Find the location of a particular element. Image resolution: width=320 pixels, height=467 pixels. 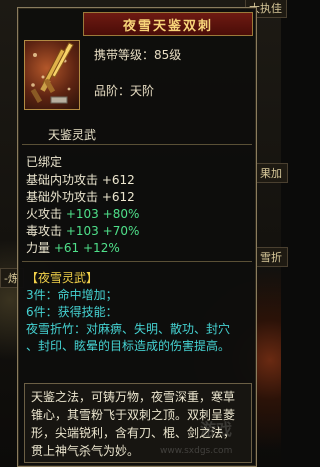

carry-level: 携带等级：85级 is located at coordinates (138, 55).